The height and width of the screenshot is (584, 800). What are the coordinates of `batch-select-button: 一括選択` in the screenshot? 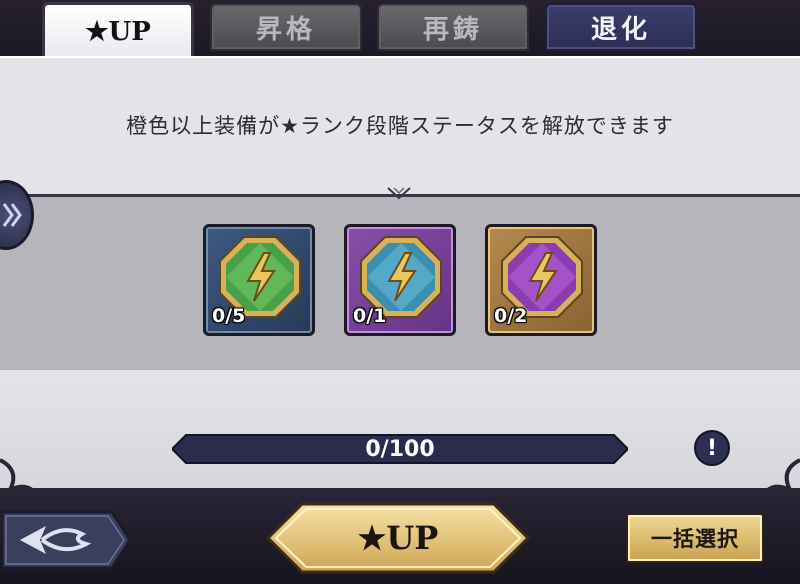 It's located at (695, 538).